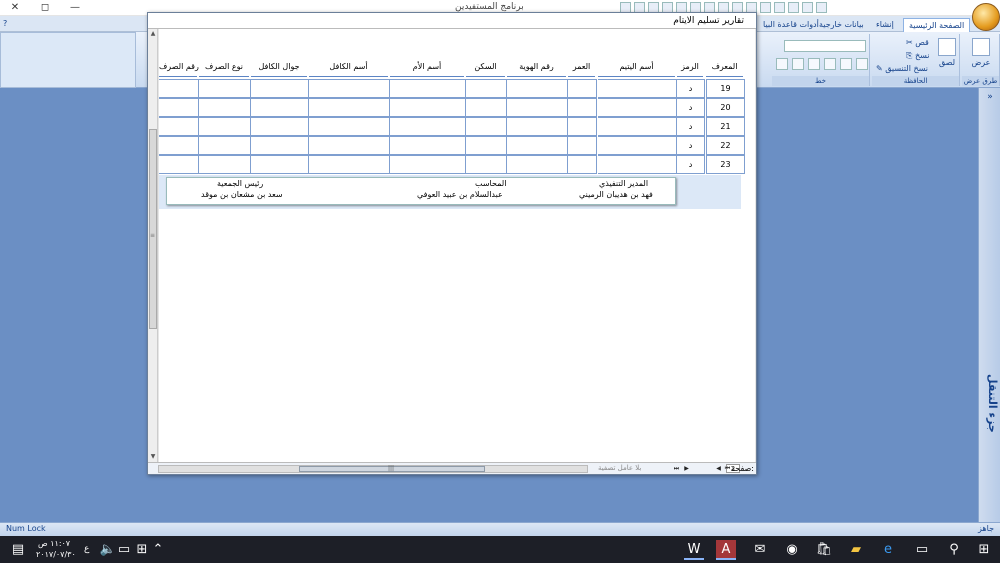 The height and width of the screenshot is (563, 1000). Describe the element at coordinates (981, 47) in the screenshot. I see `view-icon` at that location.